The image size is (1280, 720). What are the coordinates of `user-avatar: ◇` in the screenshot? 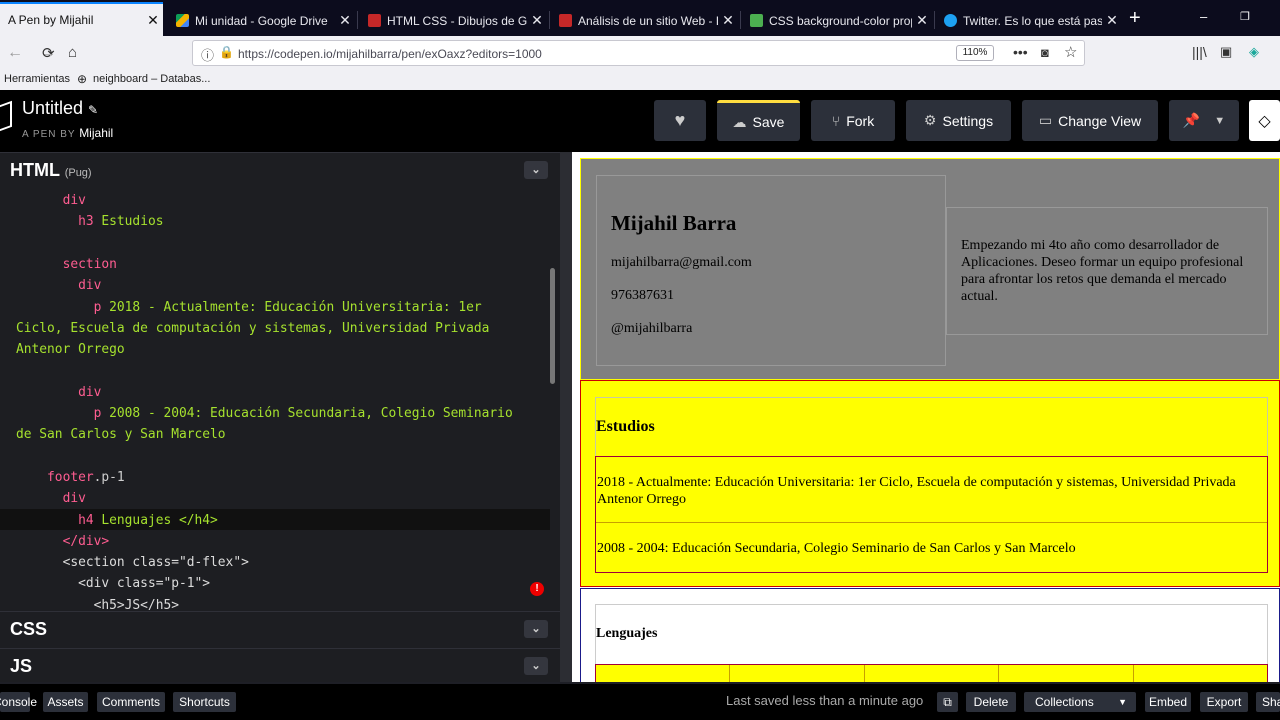 It's located at (1264, 120).